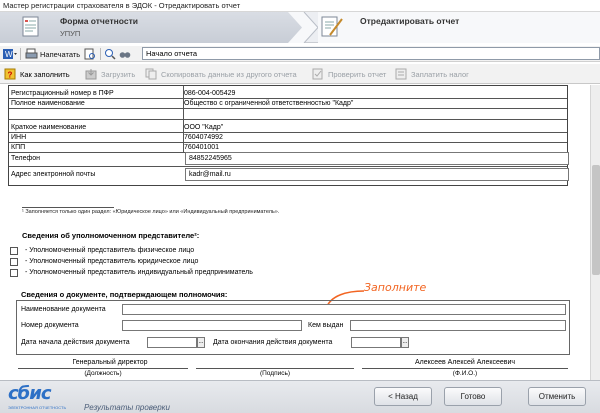 The height and width of the screenshot is (413, 600). I want to click on load-icon, so click(91, 74).